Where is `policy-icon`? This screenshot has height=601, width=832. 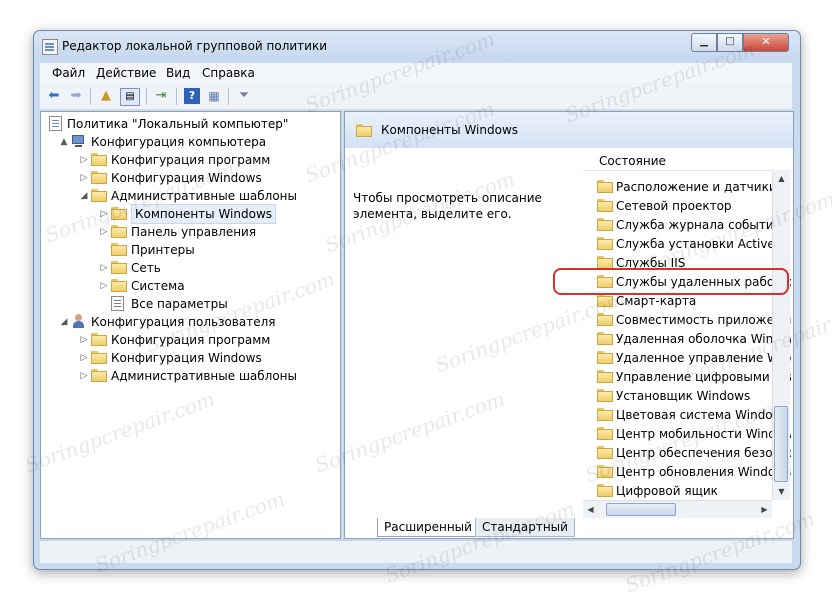 policy-icon is located at coordinates (55, 123).